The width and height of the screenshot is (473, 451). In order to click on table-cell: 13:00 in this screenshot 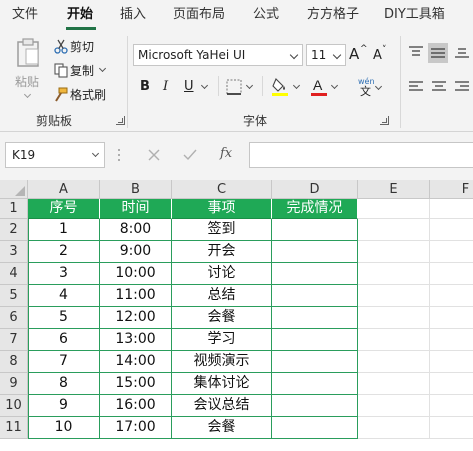, I will do `click(136, 340)`.